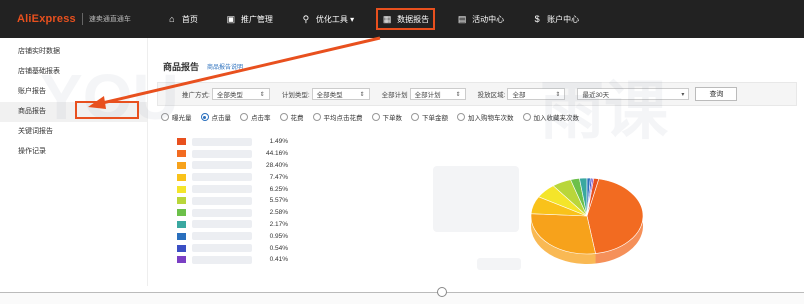  What do you see at coordinates (278, 177) in the screenshot?
I see `legend-percent: 7.47%` at bounding box center [278, 177].